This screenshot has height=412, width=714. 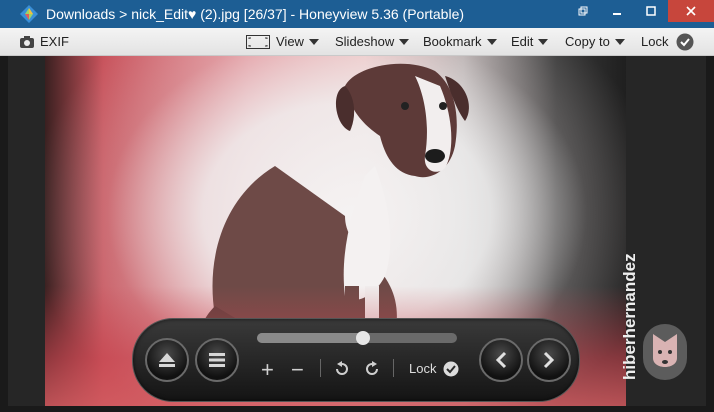 What do you see at coordinates (310, 338) in the screenshot?
I see `slider-fill` at bounding box center [310, 338].